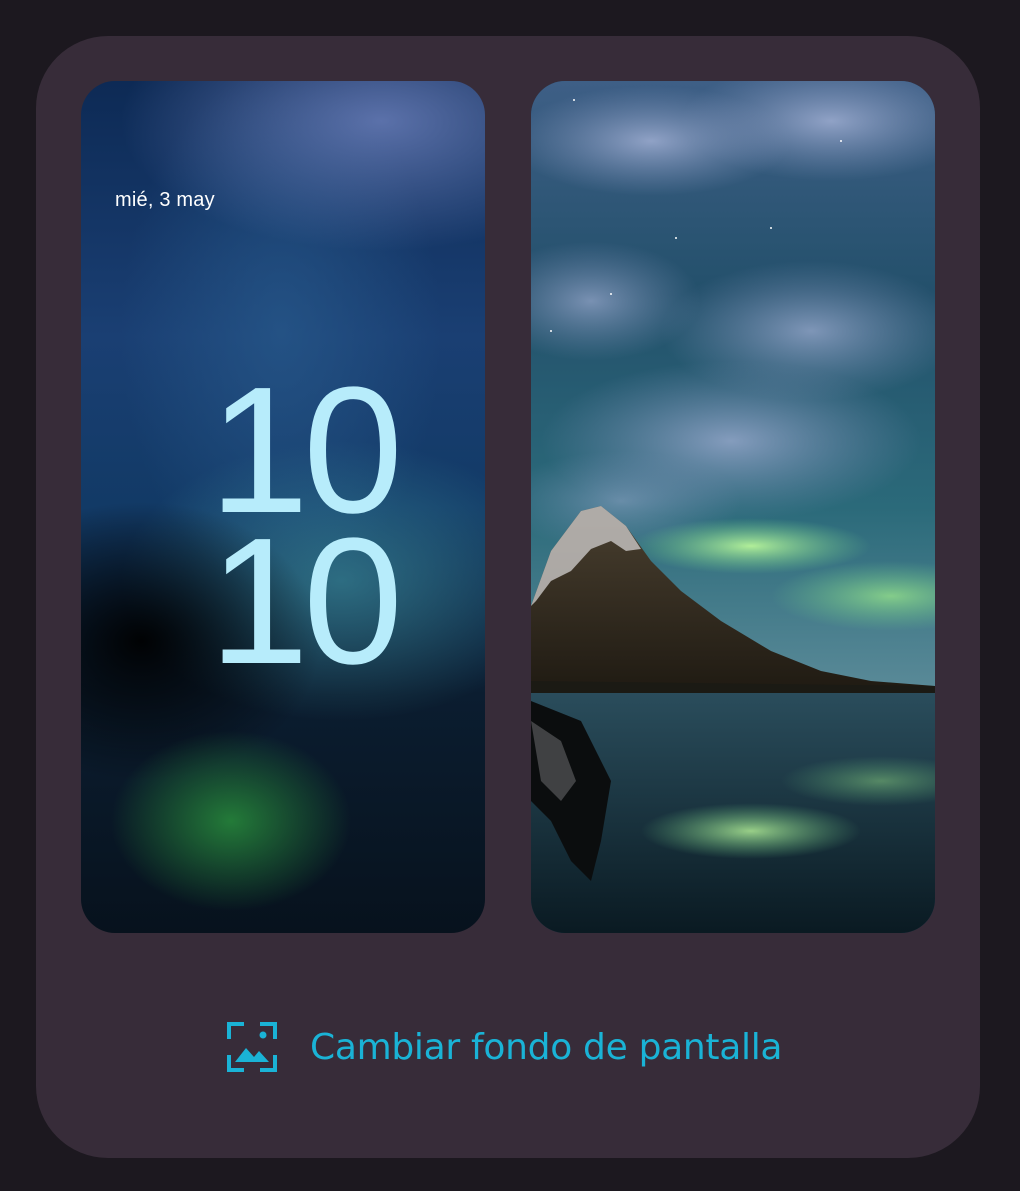 The width and height of the screenshot is (1020, 1191). What do you see at coordinates (252, 1047) in the screenshot?
I see `wallpaper-icon` at bounding box center [252, 1047].